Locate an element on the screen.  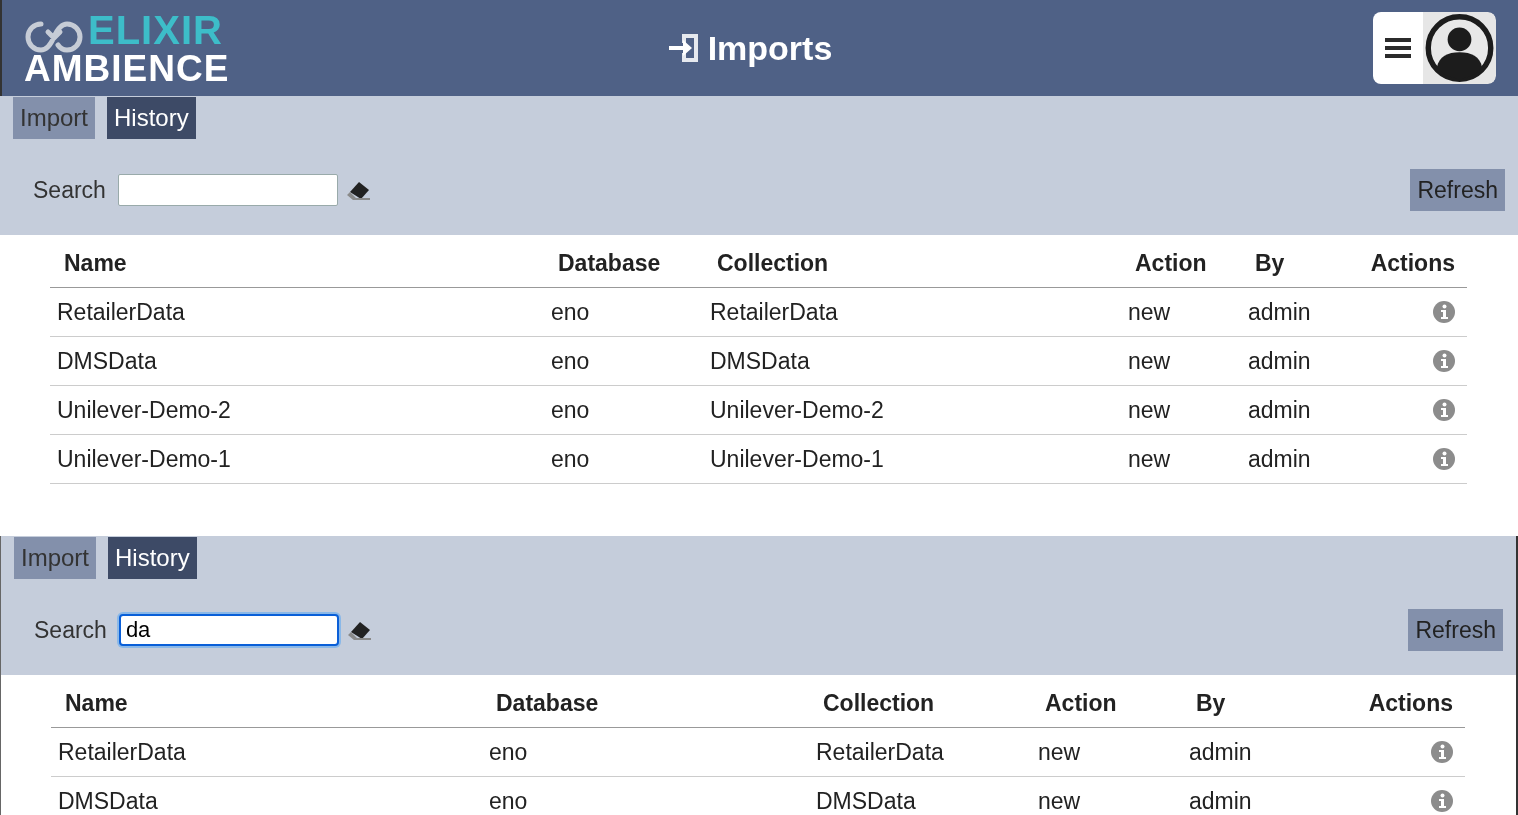
user-avatar-button is located at coordinates (1459, 48).